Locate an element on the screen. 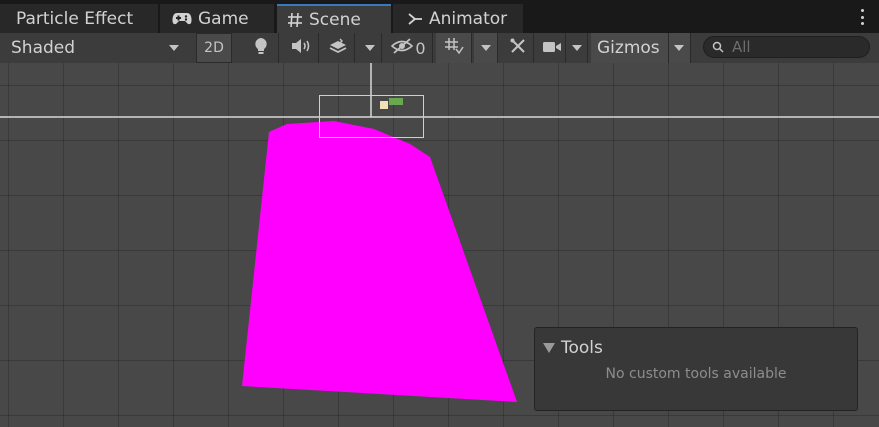 This screenshot has height=427, width=879. tab-scene: Scene is located at coordinates (334, 18).